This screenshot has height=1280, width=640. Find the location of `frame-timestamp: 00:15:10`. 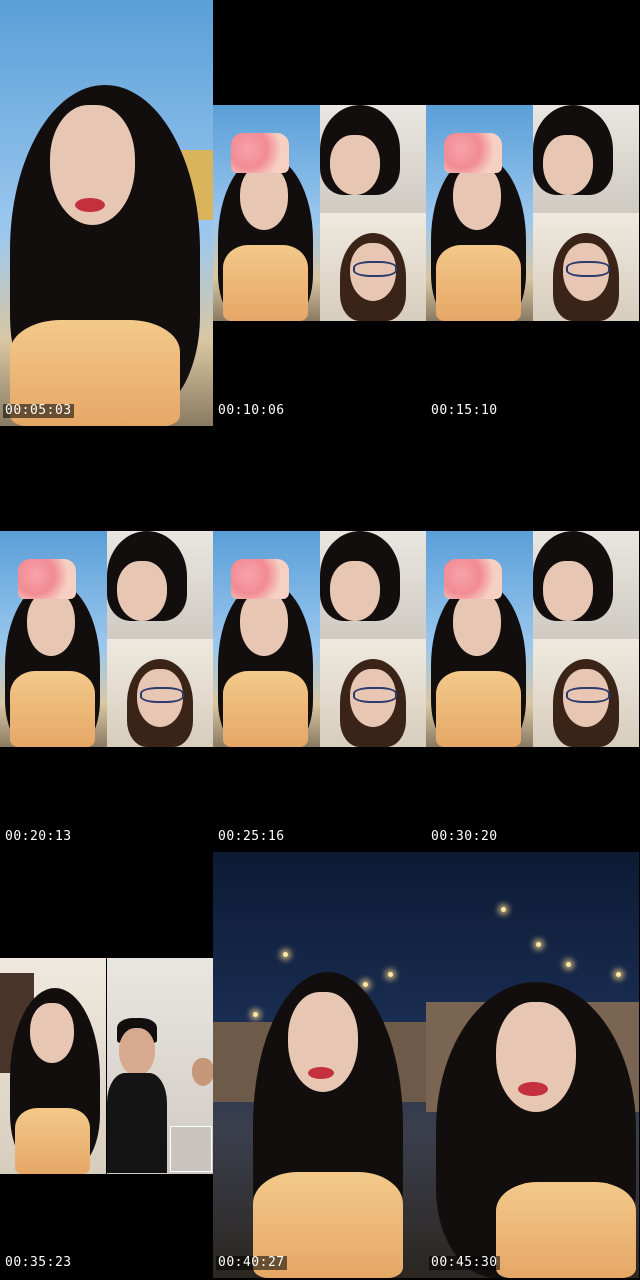

frame-timestamp: 00:15:10 is located at coordinates (464, 410).